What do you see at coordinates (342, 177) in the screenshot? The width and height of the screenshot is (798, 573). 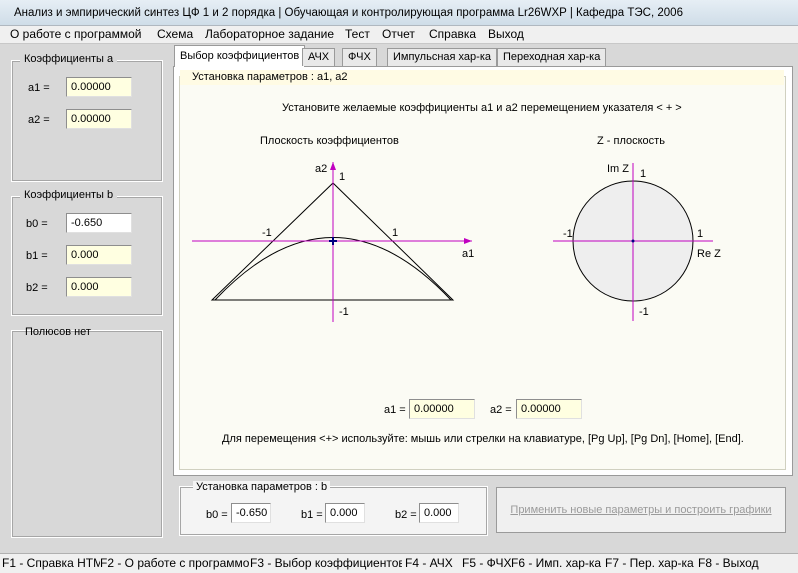 I see `coef-top-tick: 1` at bounding box center [342, 177].